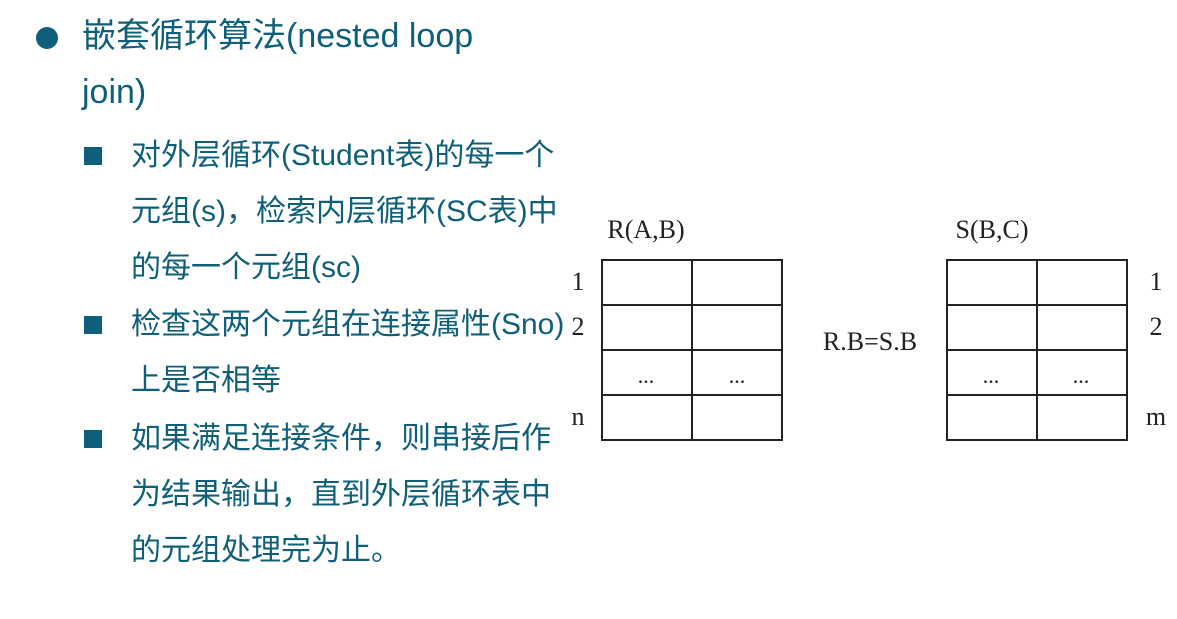 The width and height of the screenshot is (1177, 619). I want to click on left-row-label-1: 1, so click(578, 281).